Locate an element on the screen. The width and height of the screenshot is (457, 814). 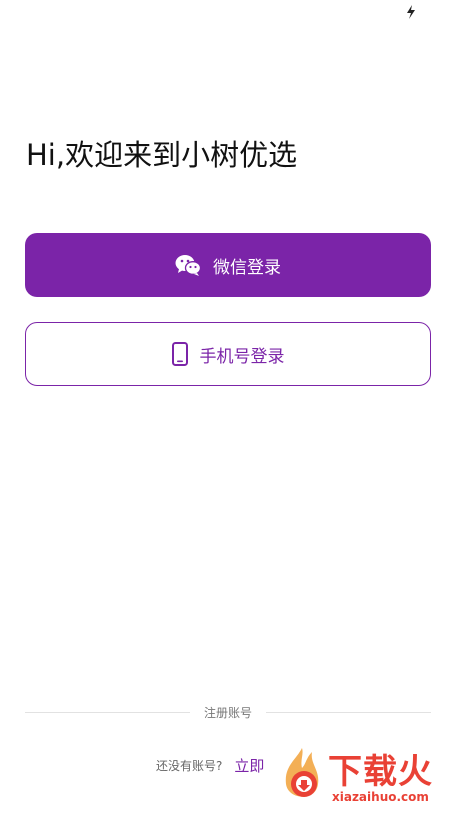
wechat-login-label: 微信登录 is located at coordinates (247, 267).